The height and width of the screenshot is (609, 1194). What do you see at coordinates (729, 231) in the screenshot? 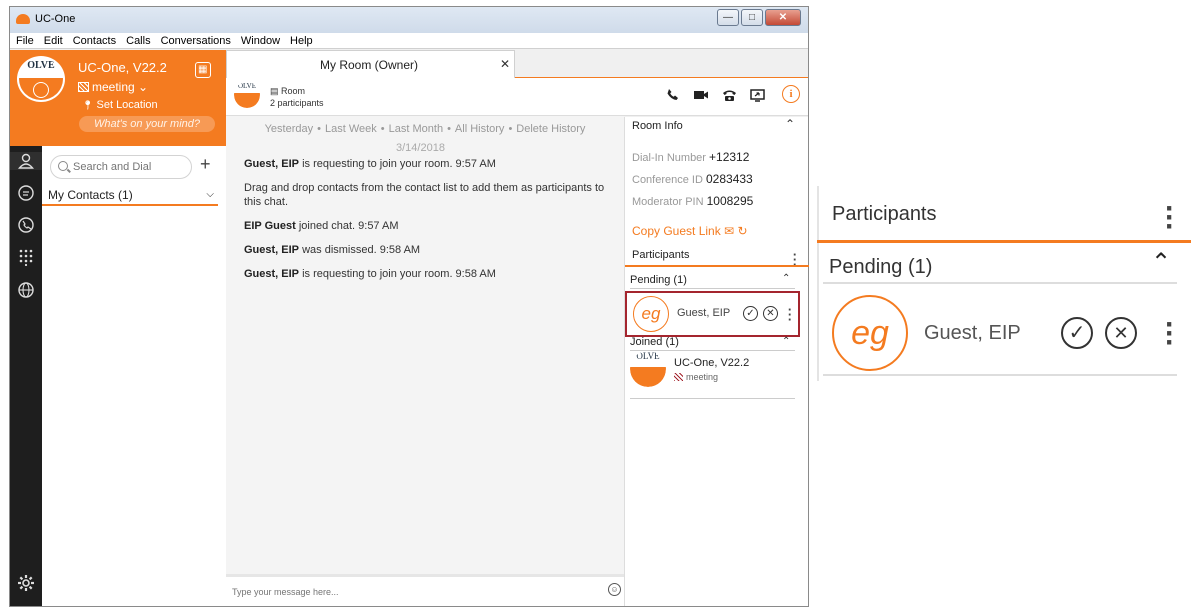
I see `email-icon: ✉︎` at bounding box center [729, 231].